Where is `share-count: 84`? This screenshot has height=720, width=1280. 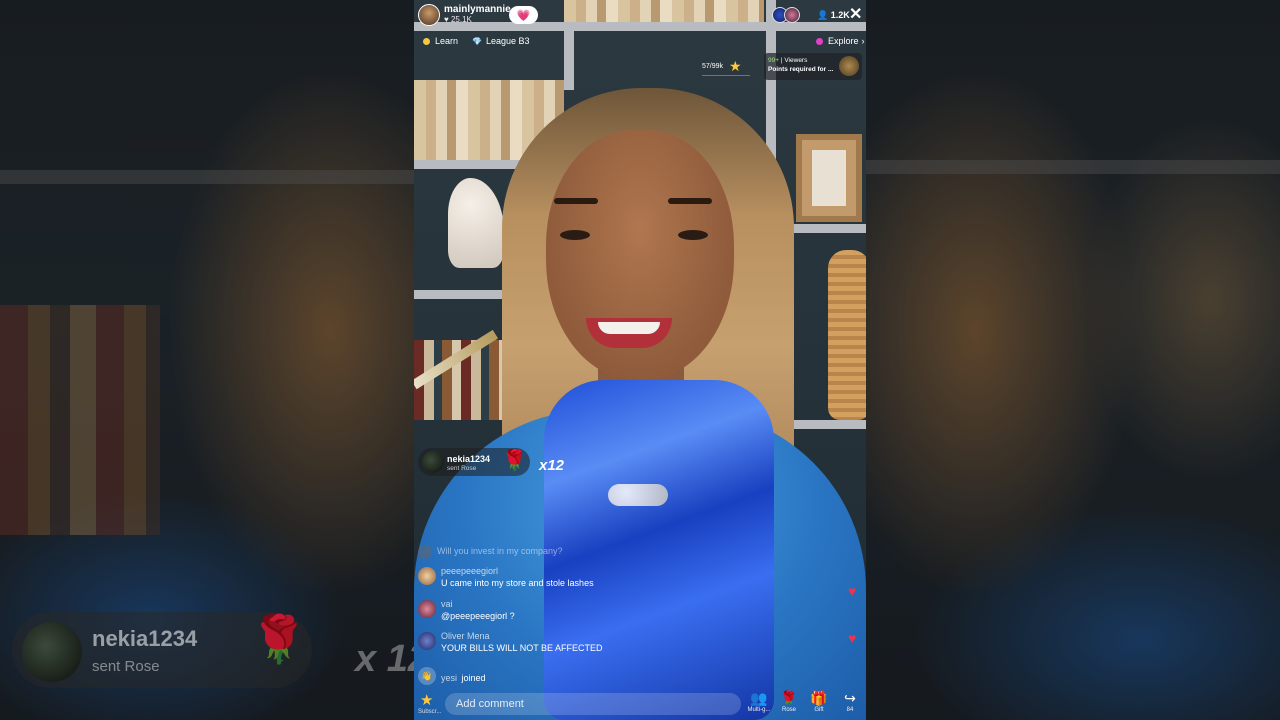
share-count: 84 is located at coordinates (850, 710).